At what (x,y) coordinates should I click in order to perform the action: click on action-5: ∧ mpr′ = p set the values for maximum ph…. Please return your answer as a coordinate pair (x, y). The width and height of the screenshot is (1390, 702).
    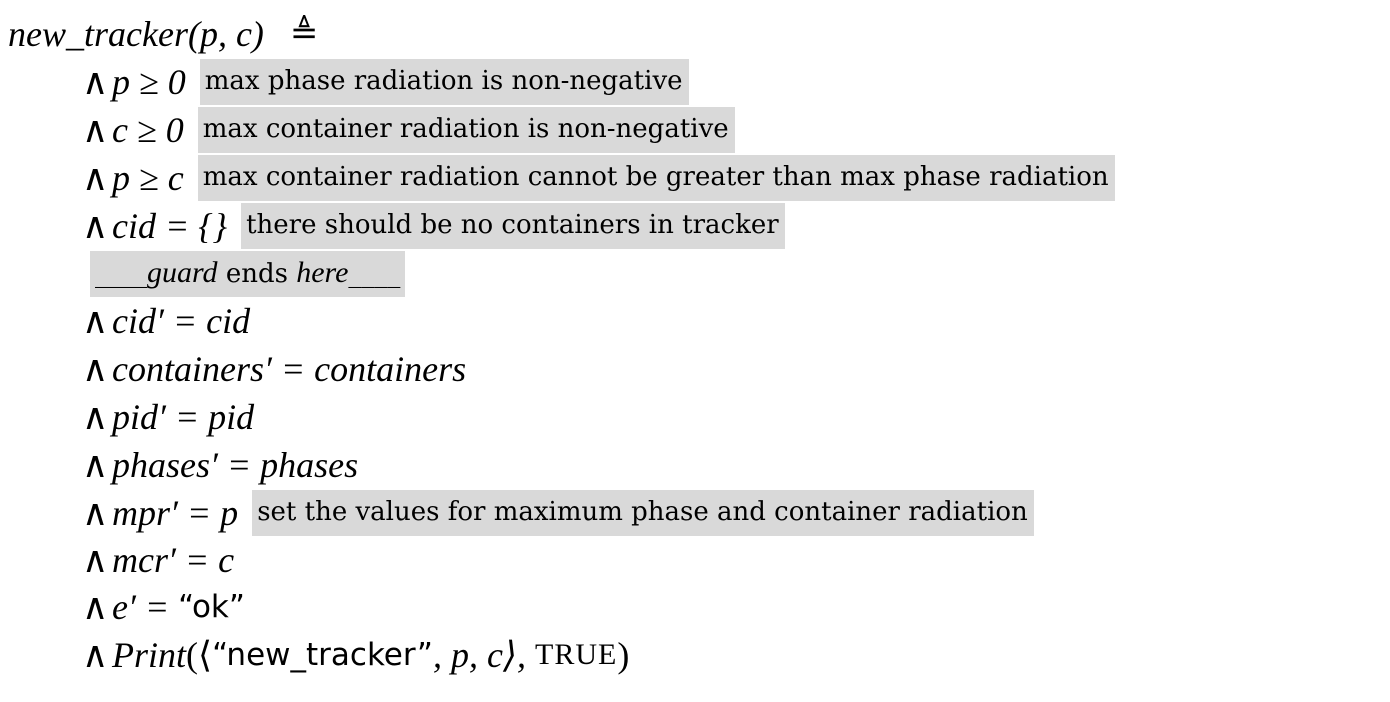
    Looking at the image, I should click on (517, 513).